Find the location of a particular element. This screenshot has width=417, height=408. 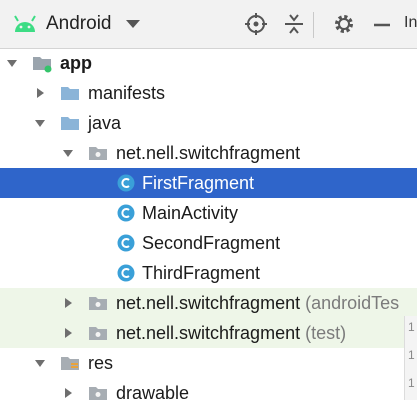

tree-row-third-fragment: ThirdFragment is located at coordinates (208, 273).